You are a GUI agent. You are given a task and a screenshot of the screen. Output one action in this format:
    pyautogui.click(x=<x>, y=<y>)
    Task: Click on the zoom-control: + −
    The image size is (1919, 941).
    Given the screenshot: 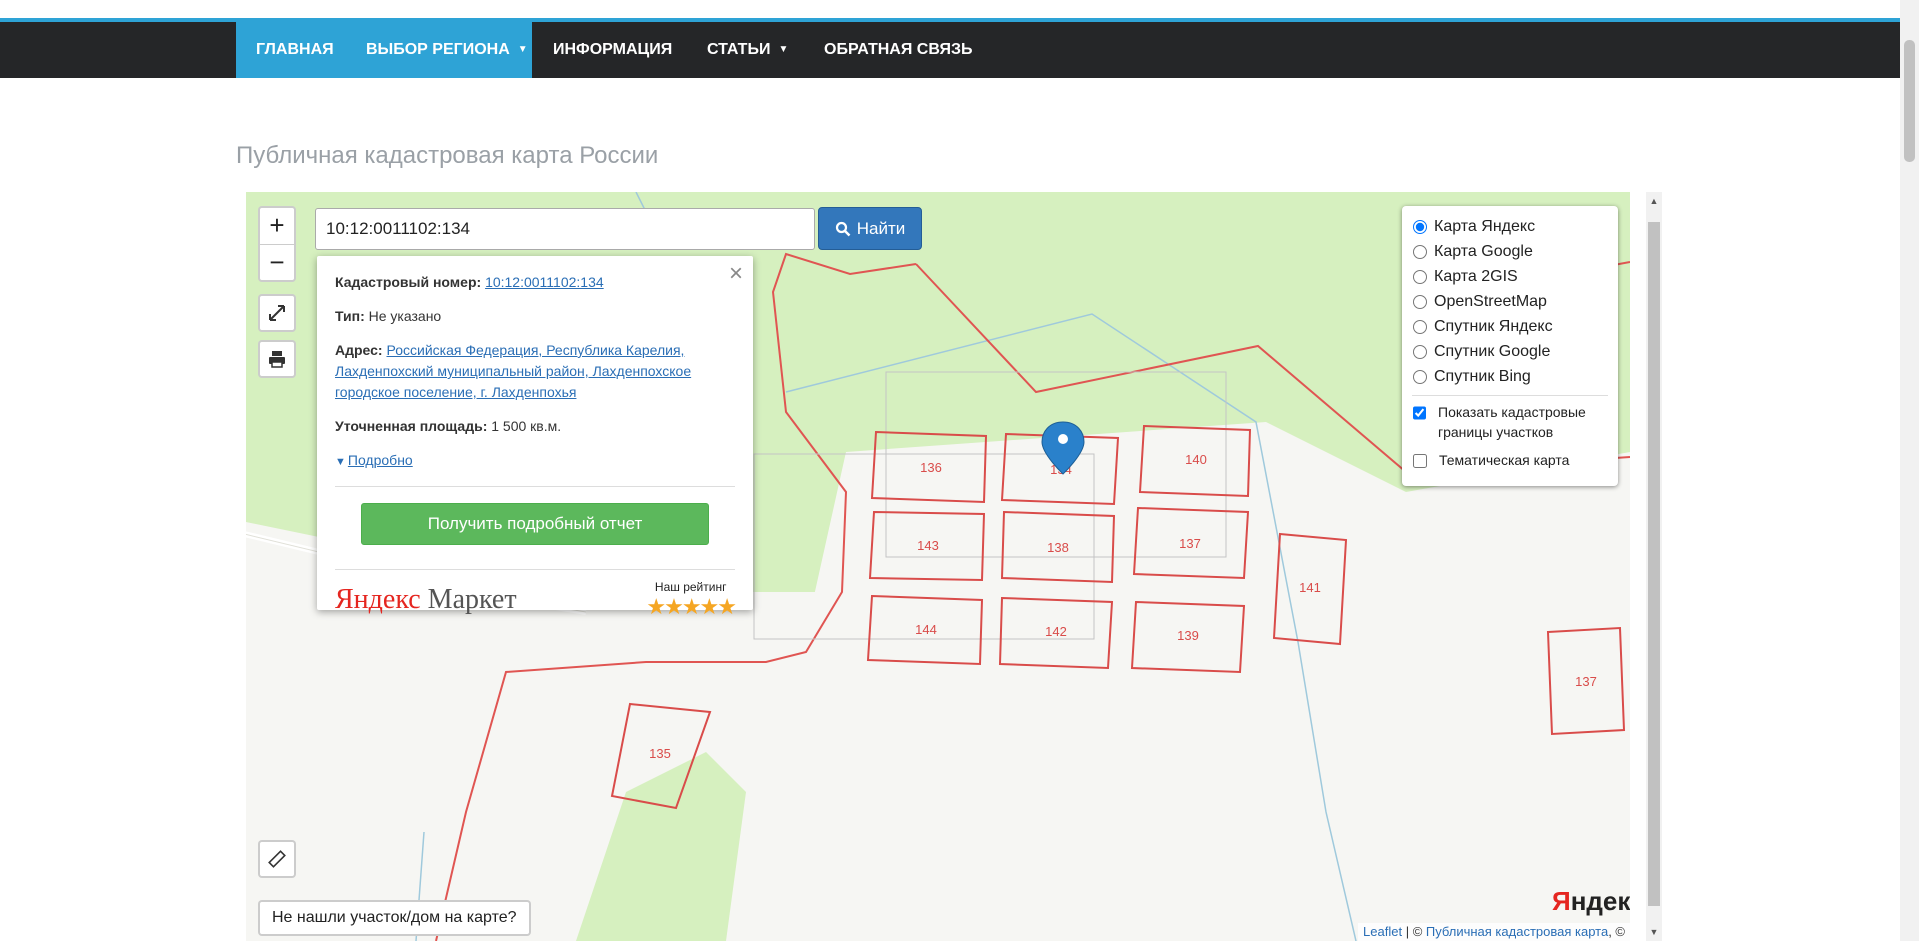 What is the action you would take?
    pyautogui.click(x=277, y=244)
    